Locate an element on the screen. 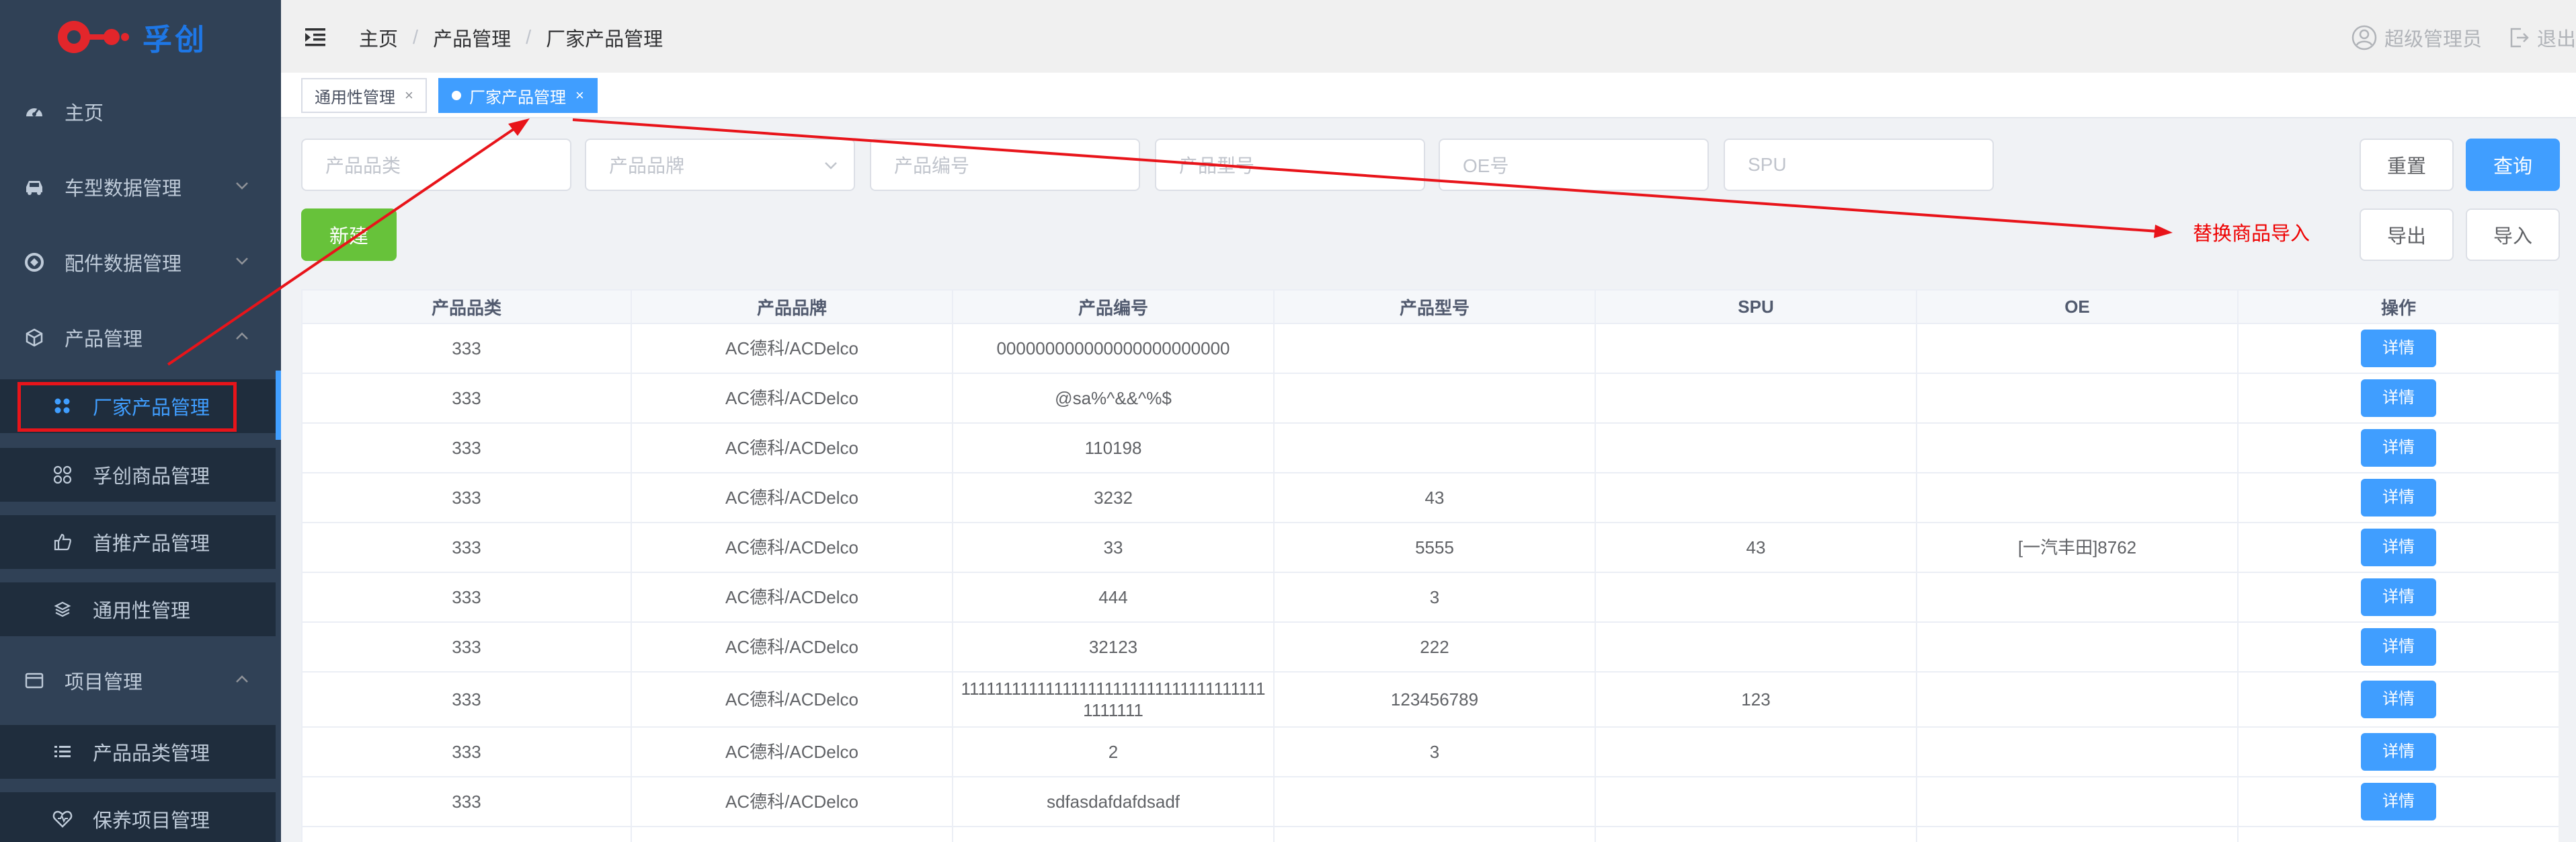  product-model-input: 产品型号 is located at coordinates (1290, 165).